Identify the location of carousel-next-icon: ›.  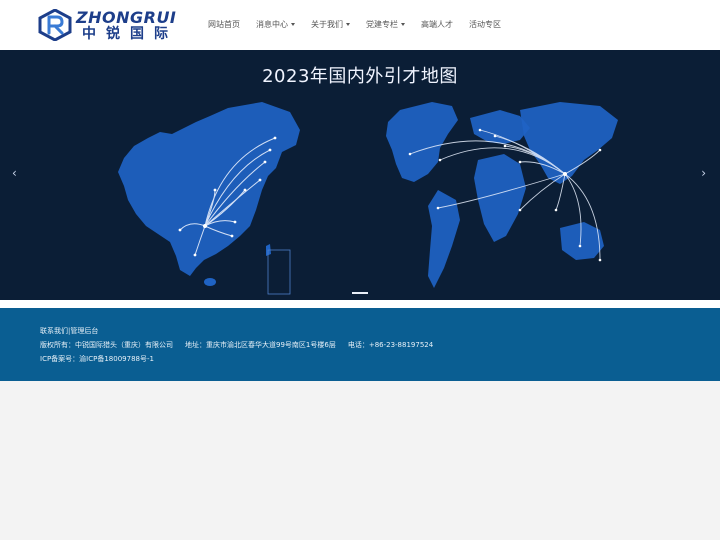
(703, 173).